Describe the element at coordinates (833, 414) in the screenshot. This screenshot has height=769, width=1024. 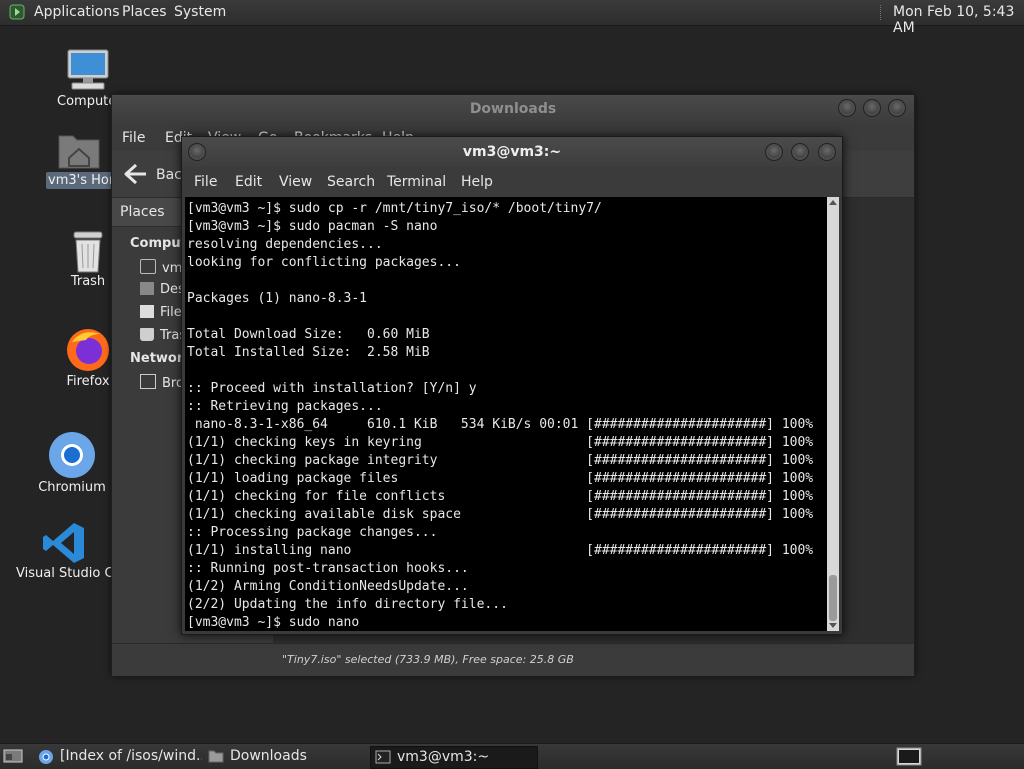
I see `terminal-scrollbar` at that location.